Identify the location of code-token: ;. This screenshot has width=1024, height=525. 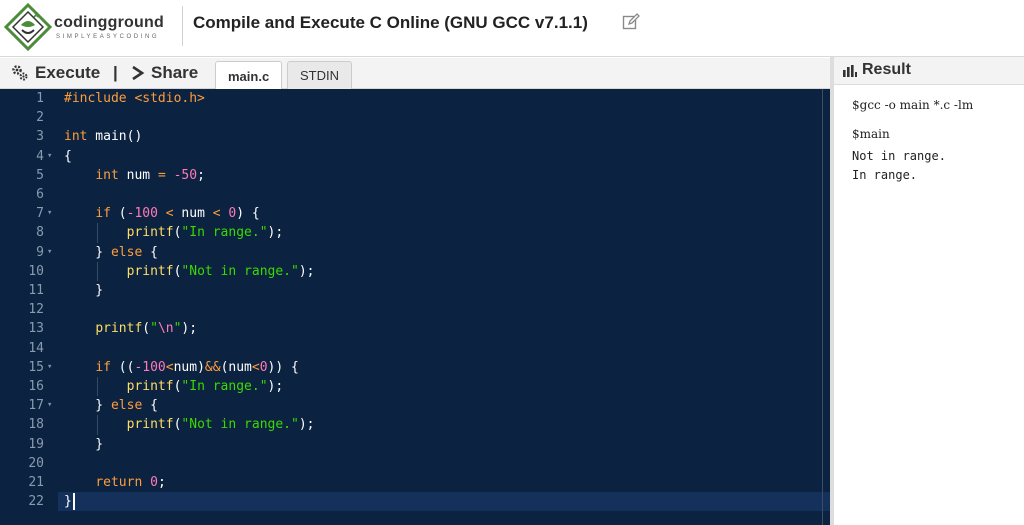
(201, 175).